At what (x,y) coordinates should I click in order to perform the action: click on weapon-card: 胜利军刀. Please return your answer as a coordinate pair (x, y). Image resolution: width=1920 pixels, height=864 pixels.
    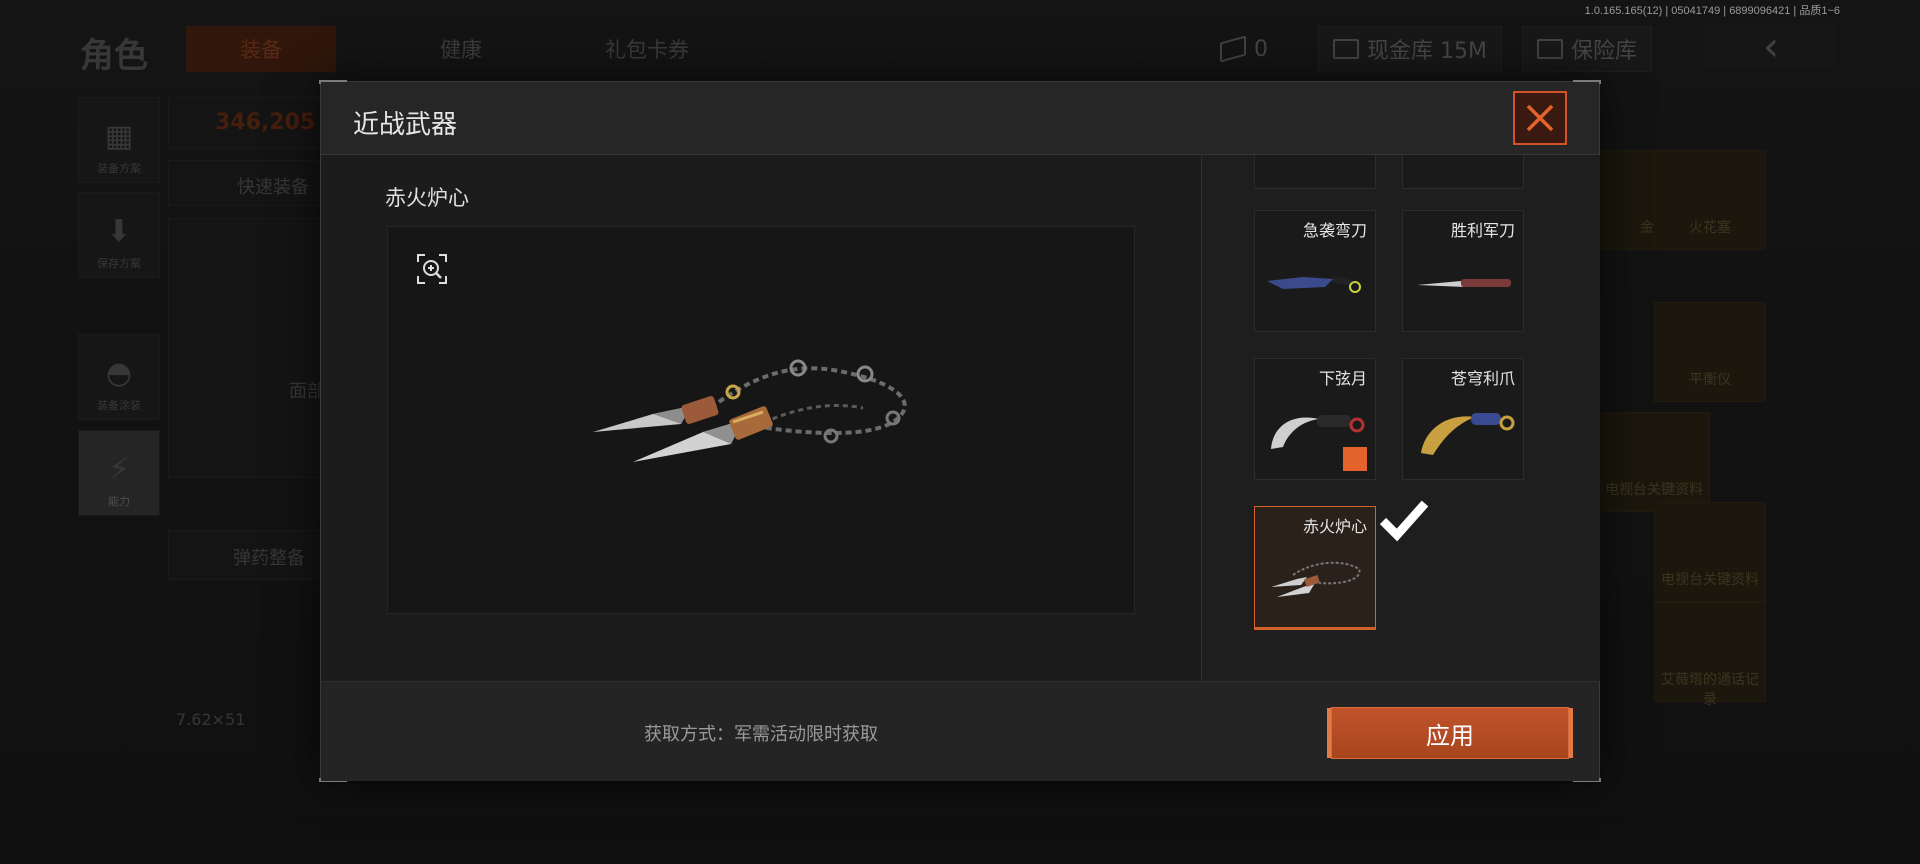
    Looking at the image, I should click on (1463, 271).